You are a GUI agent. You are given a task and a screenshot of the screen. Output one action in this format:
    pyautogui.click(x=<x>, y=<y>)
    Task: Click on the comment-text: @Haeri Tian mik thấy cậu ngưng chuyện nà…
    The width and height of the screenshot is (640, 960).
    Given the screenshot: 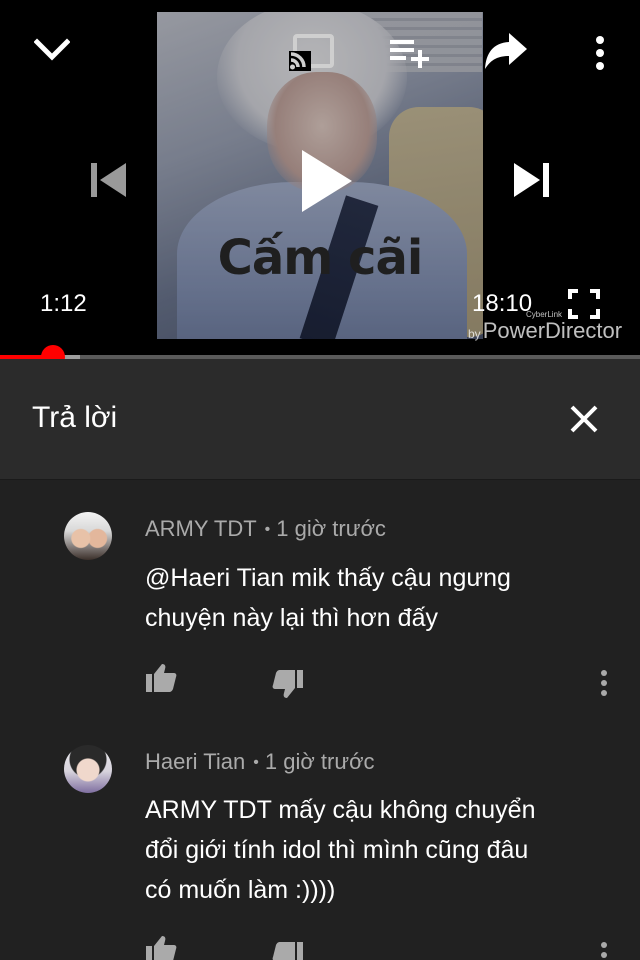 What is the action you would take?
    pyautogui.click(x=375, y=598)
    